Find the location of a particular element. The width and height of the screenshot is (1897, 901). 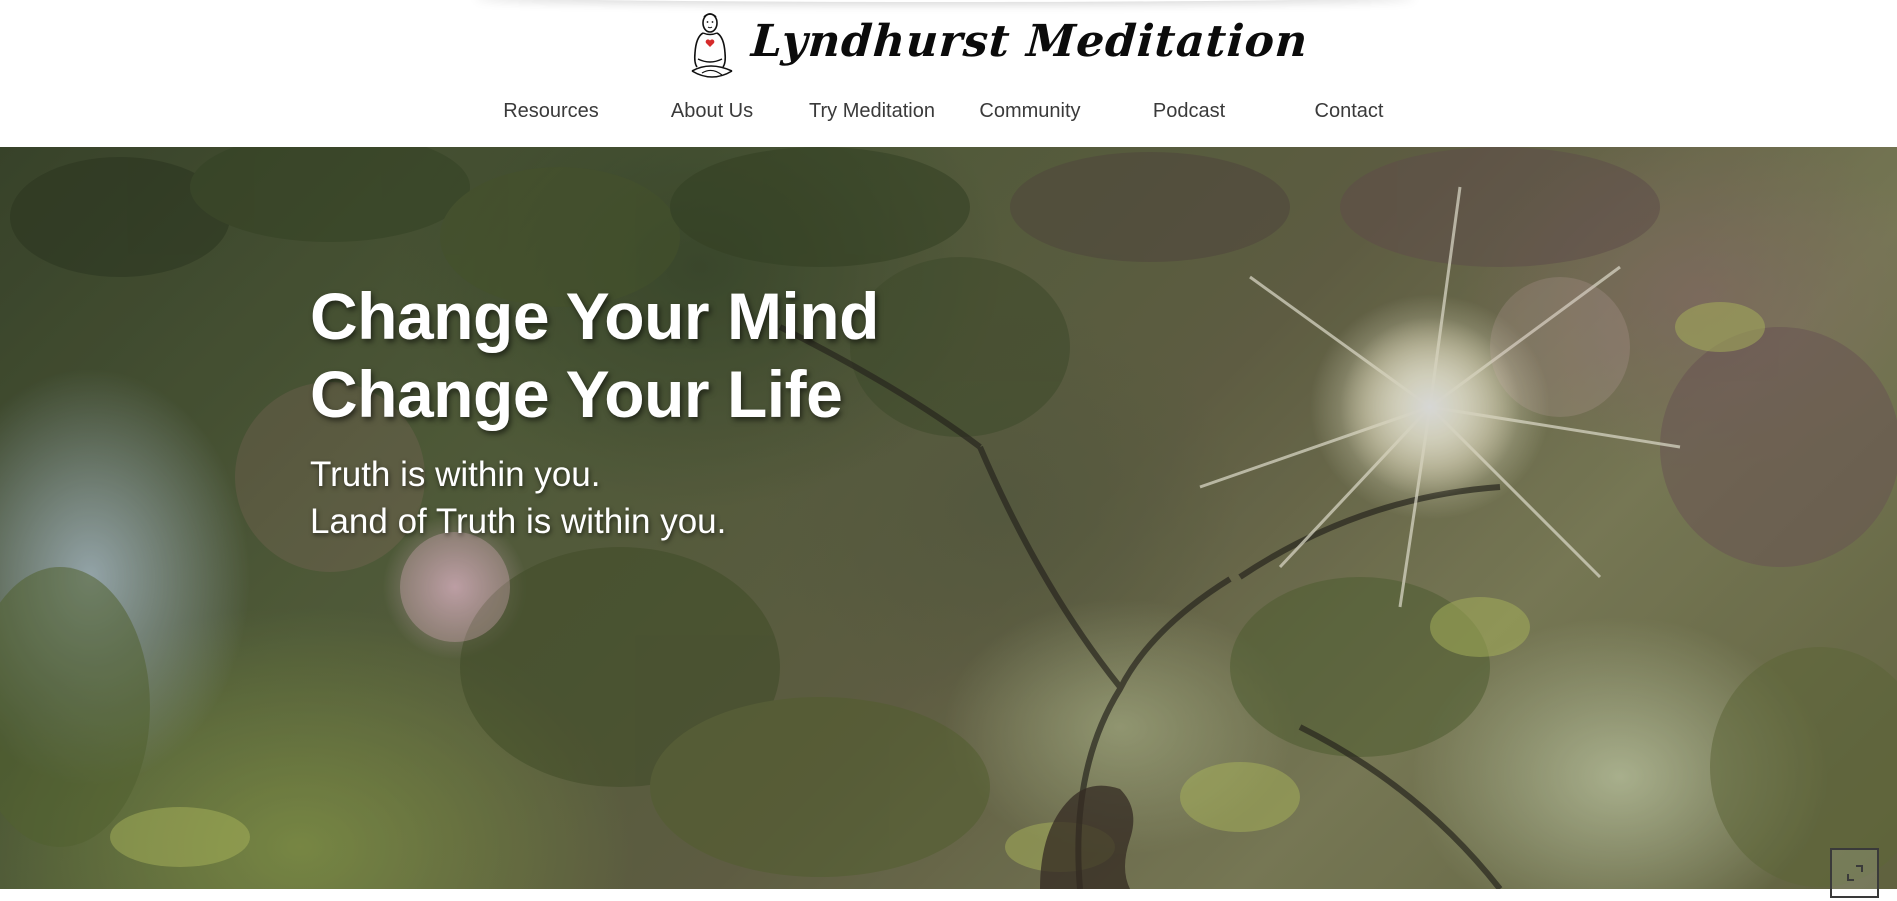

nav-item-contact: Contact is located at coordinates (1349, 111).